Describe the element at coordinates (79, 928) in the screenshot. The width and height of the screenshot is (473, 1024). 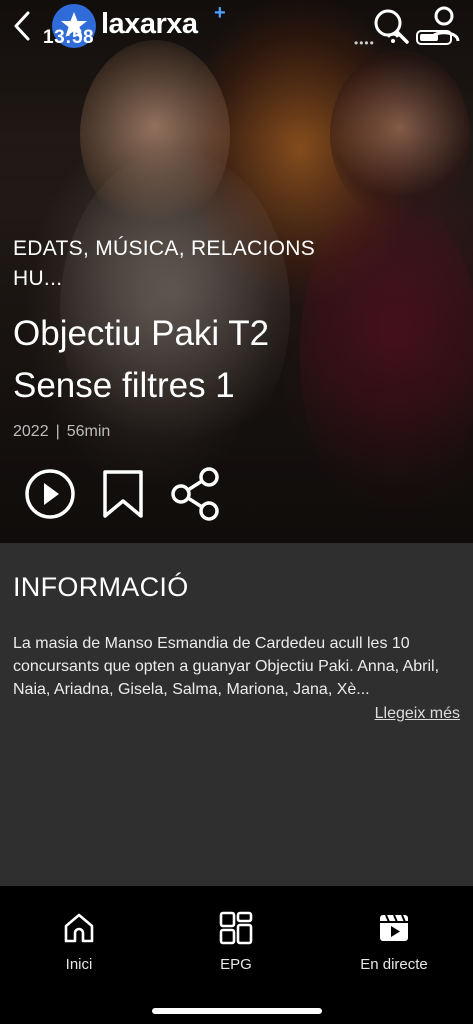
I see `home-icon` at that location.